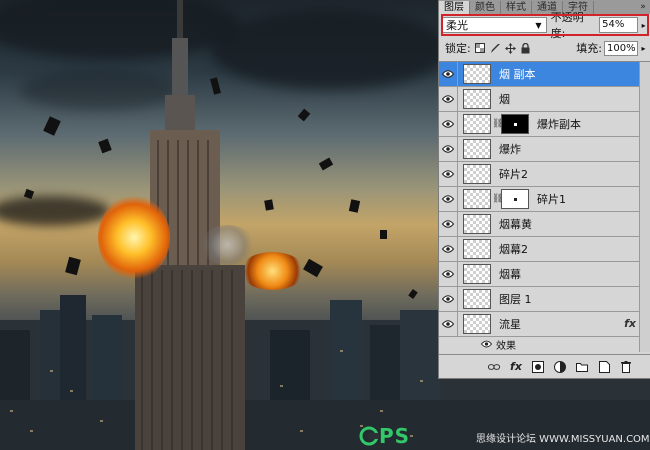 This screenshot has width=650, height=450. What do you see at coordinates (619, 25) in the screenshot?
I see `opacity-input: 54%` at bounding box center [619, 25].